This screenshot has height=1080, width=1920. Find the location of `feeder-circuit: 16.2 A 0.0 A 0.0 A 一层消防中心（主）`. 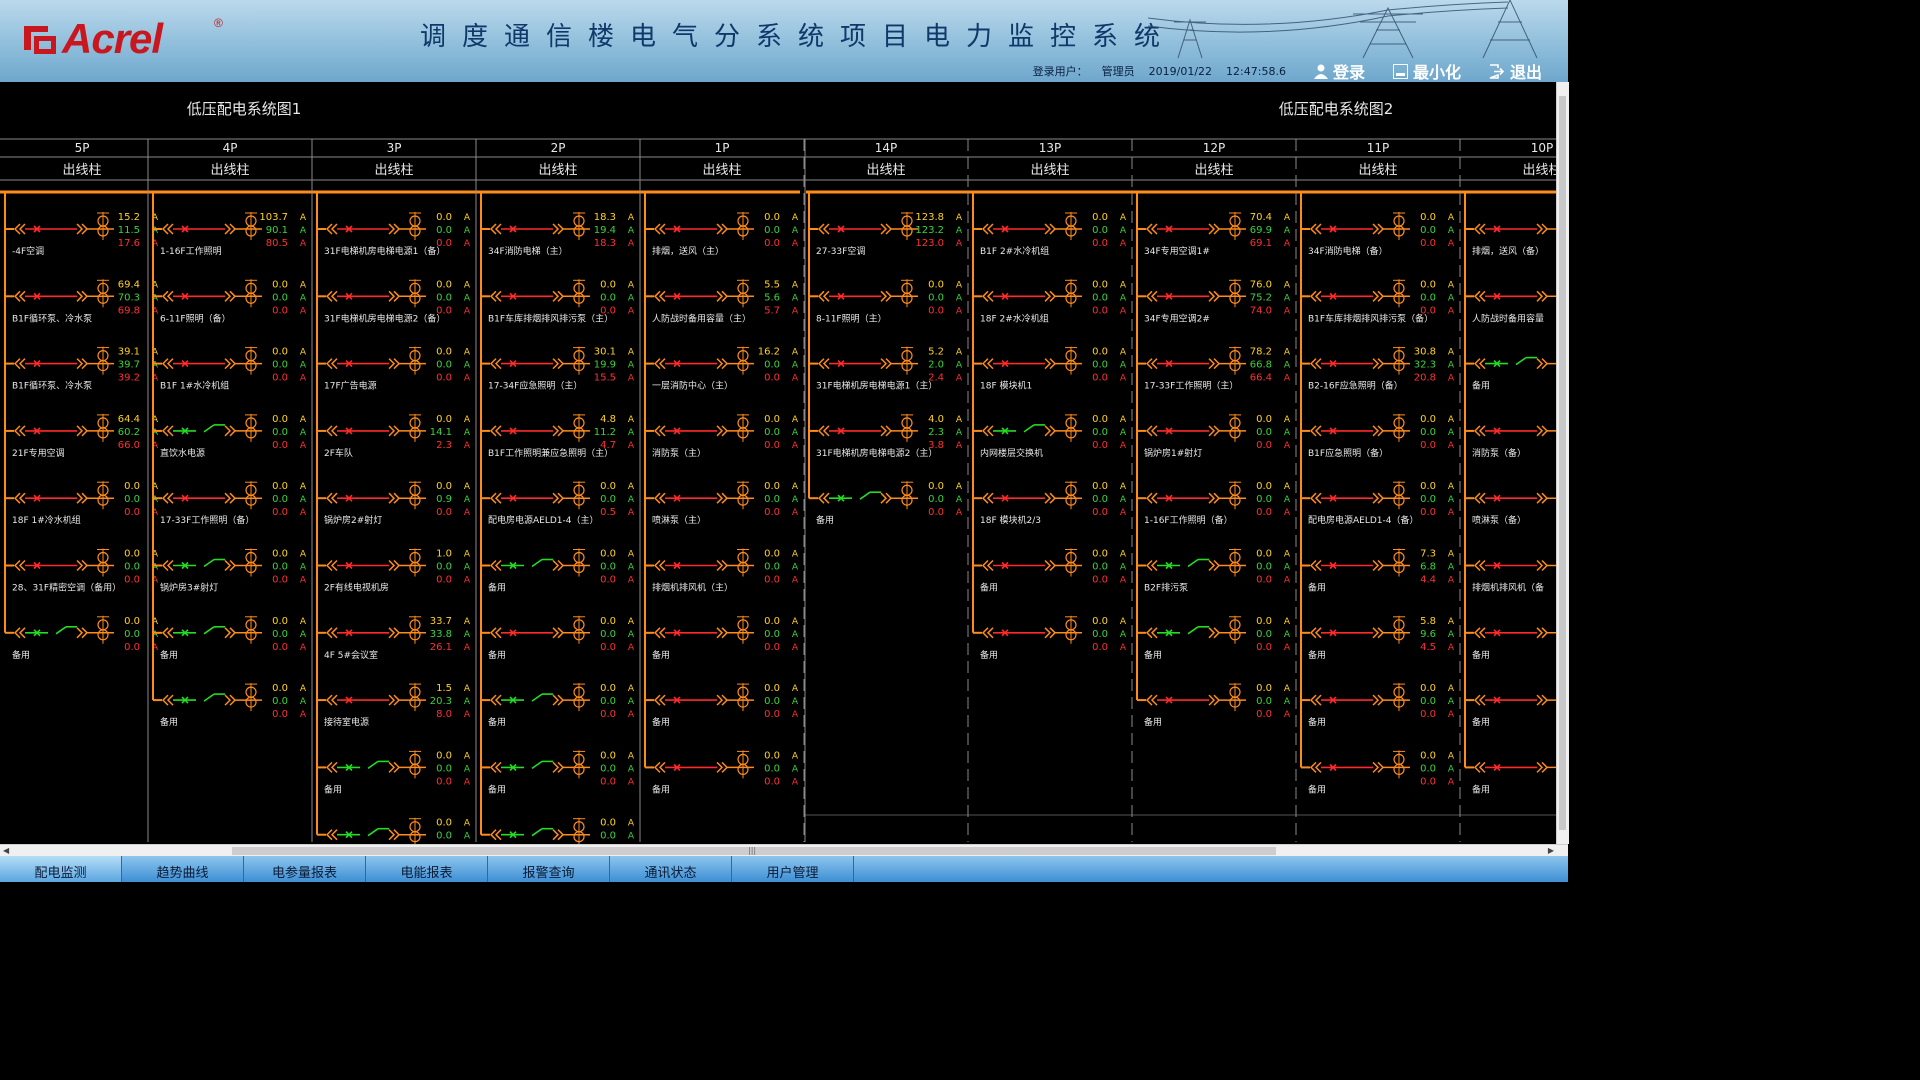

feeder-circuit: 16.2 A 0.0 A 0.0 A 一层消防中心（主） is located at coordinates (722, 369).